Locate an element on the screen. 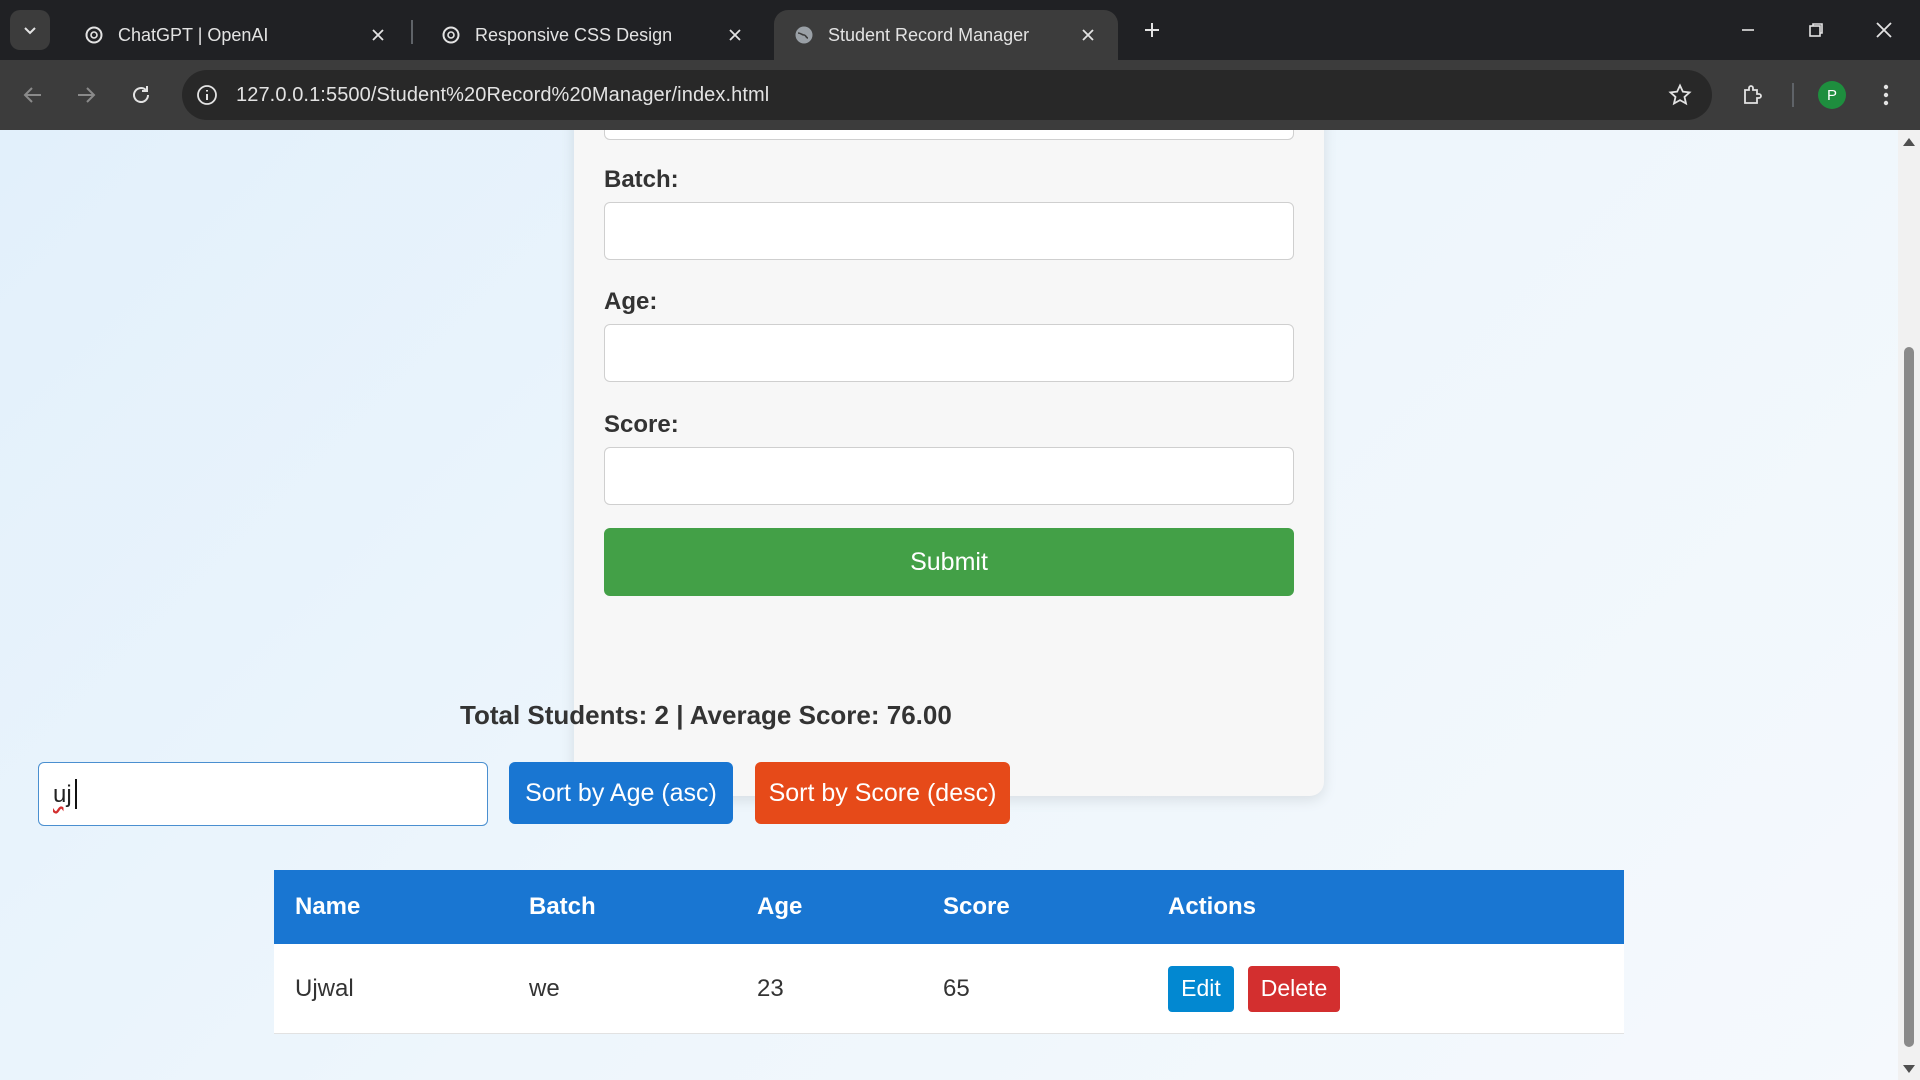 Image resolution: width=1920 pixels, height=1080 pixels. cell-age: 23 is located at coordinates (770, 988).